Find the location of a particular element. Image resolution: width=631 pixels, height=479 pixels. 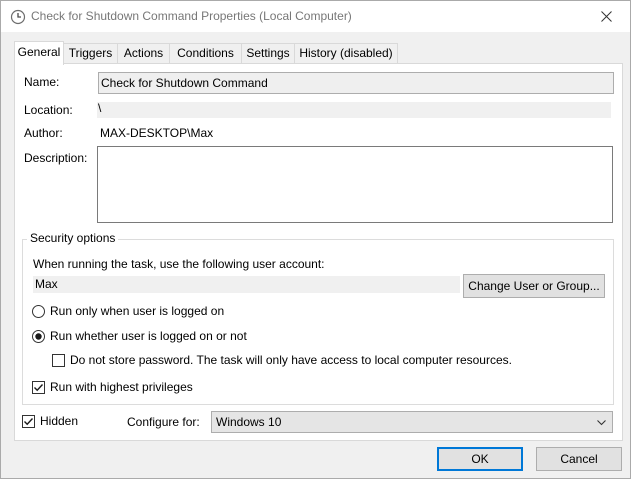

tab-general: General is located at coordinates (39, 53).